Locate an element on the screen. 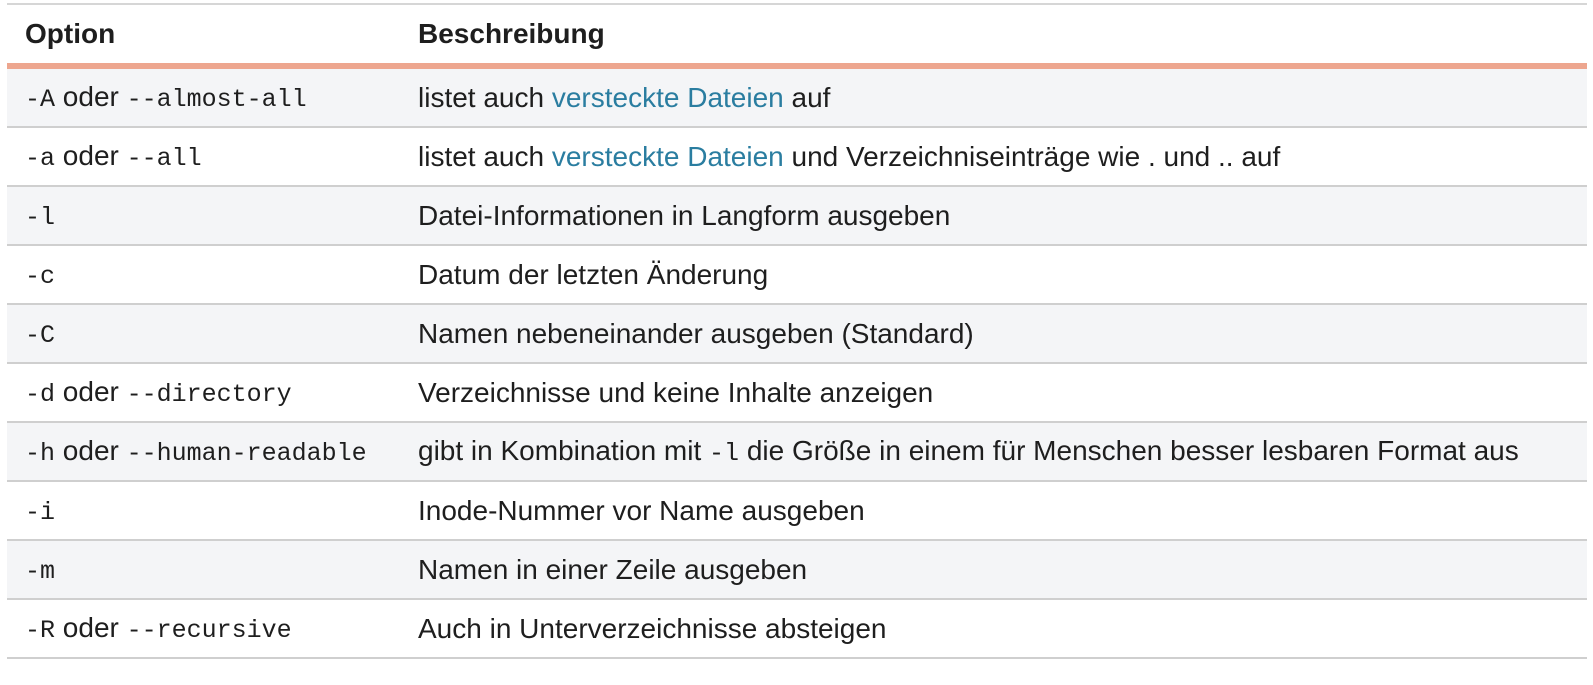  option-flag-code: --all is located at coordinates (164, 158).